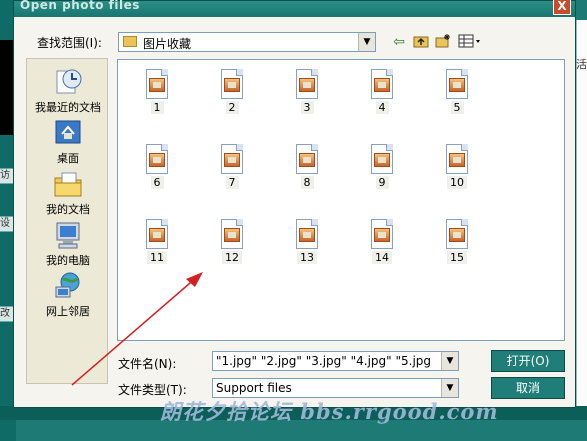  What do you see at coordinates (137, 329) in the screenshot?
I see `annotation-arrow` at bounding box center [137, 329].